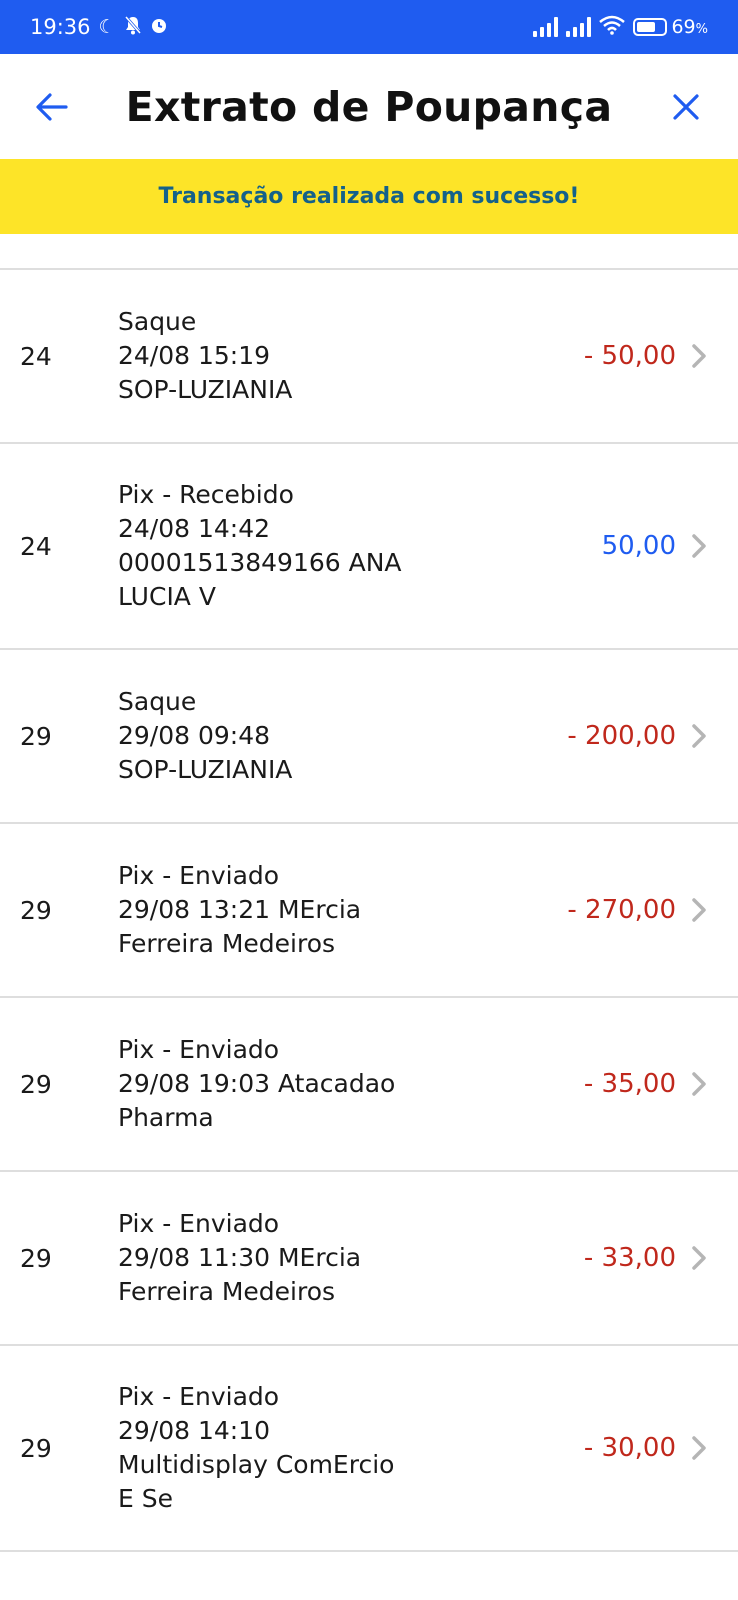 This screenshot has width=738, height=1600. Describe the element at coordinates (670, 27) in the screenshot. I see `battery-indicator: 69%` at that location.